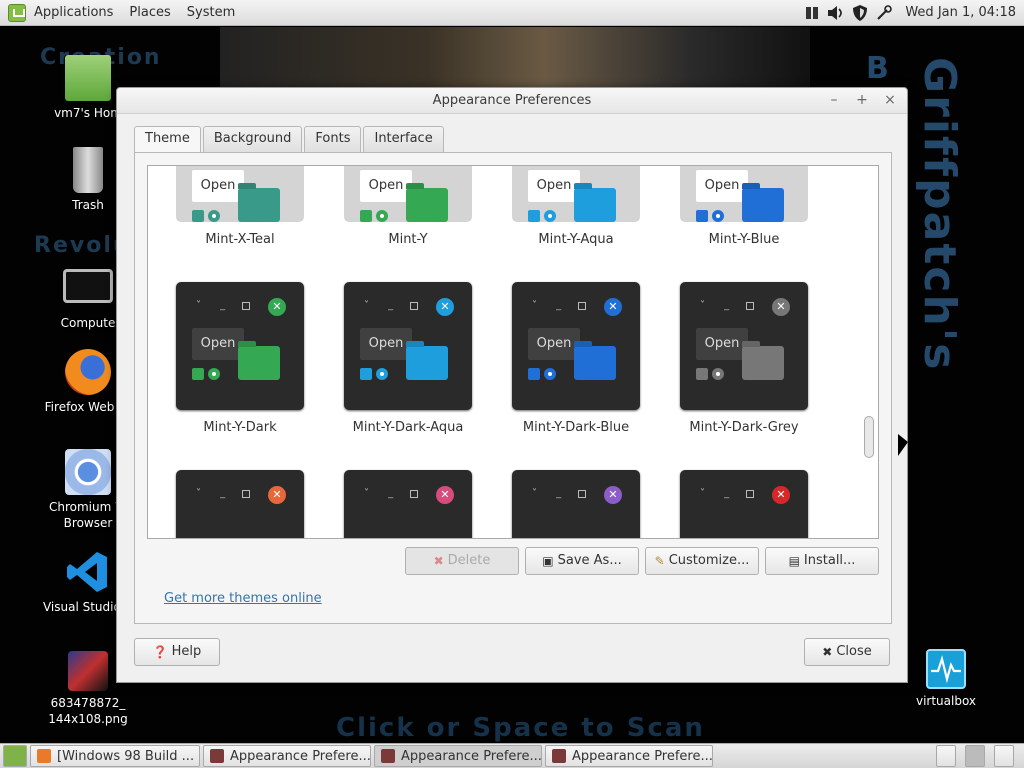 Image resolution: width=1024 pixels, height=768 pixels. Describe the element at coordinates (243, 598) in the screenshot. I see `get-more-themes-link: Get more themes online` at that location.